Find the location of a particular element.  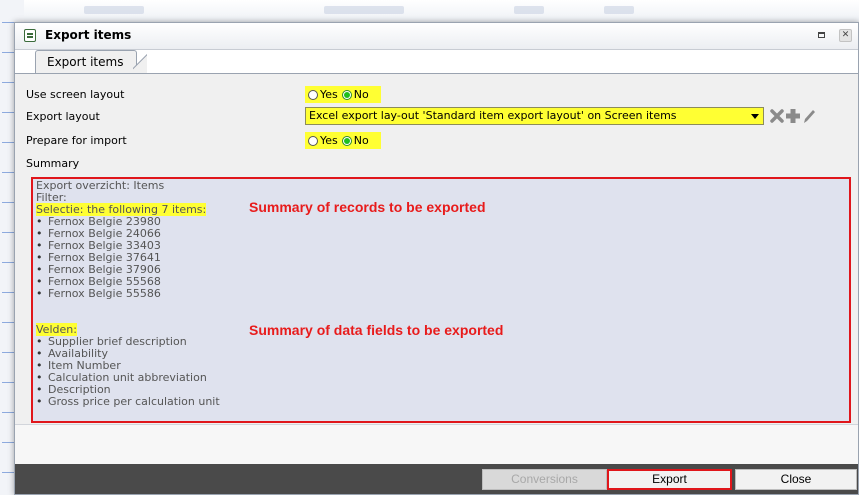

summary-label: Summary is located at coordinates (53, 163).